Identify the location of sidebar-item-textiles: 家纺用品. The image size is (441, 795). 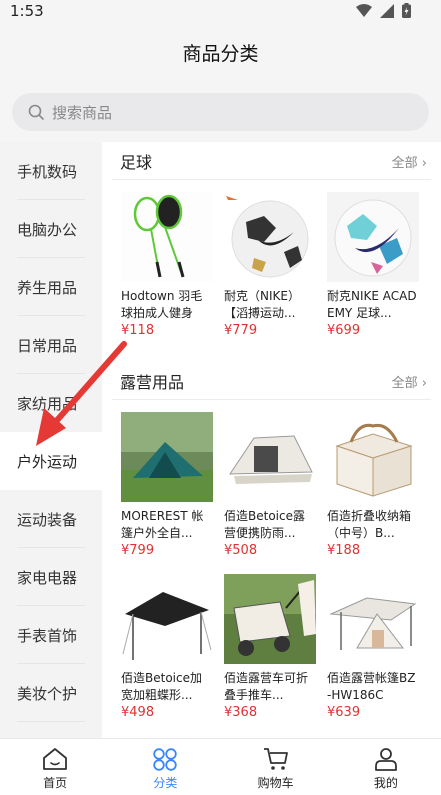
(51, 403).